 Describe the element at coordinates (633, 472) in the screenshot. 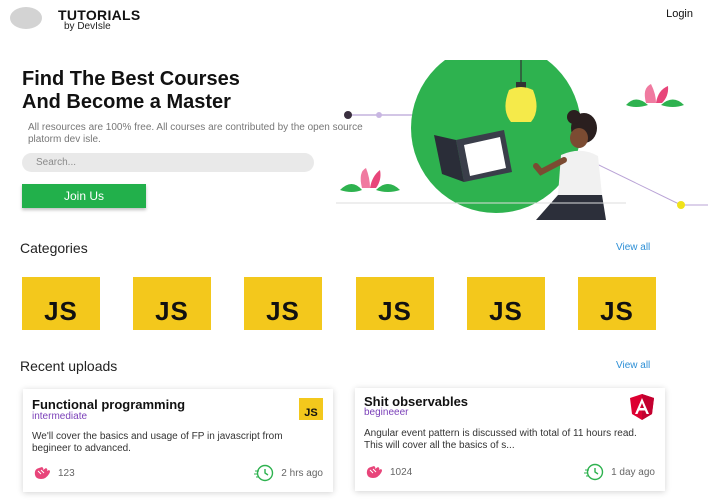

I see `time-ago: 1 day ago` at that location.